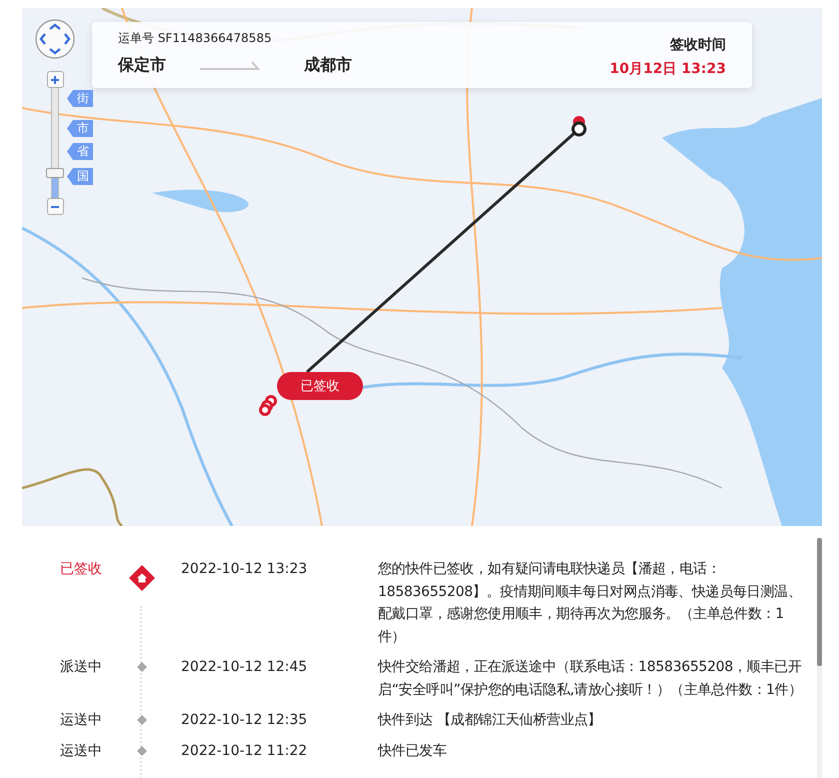 The height and width of the screenshot is (778, 839). What do you see at coordinates (668, 69) in the screenshot?
I see `sign-time: 10月12日 13:23` at bounding box center [668, 69].